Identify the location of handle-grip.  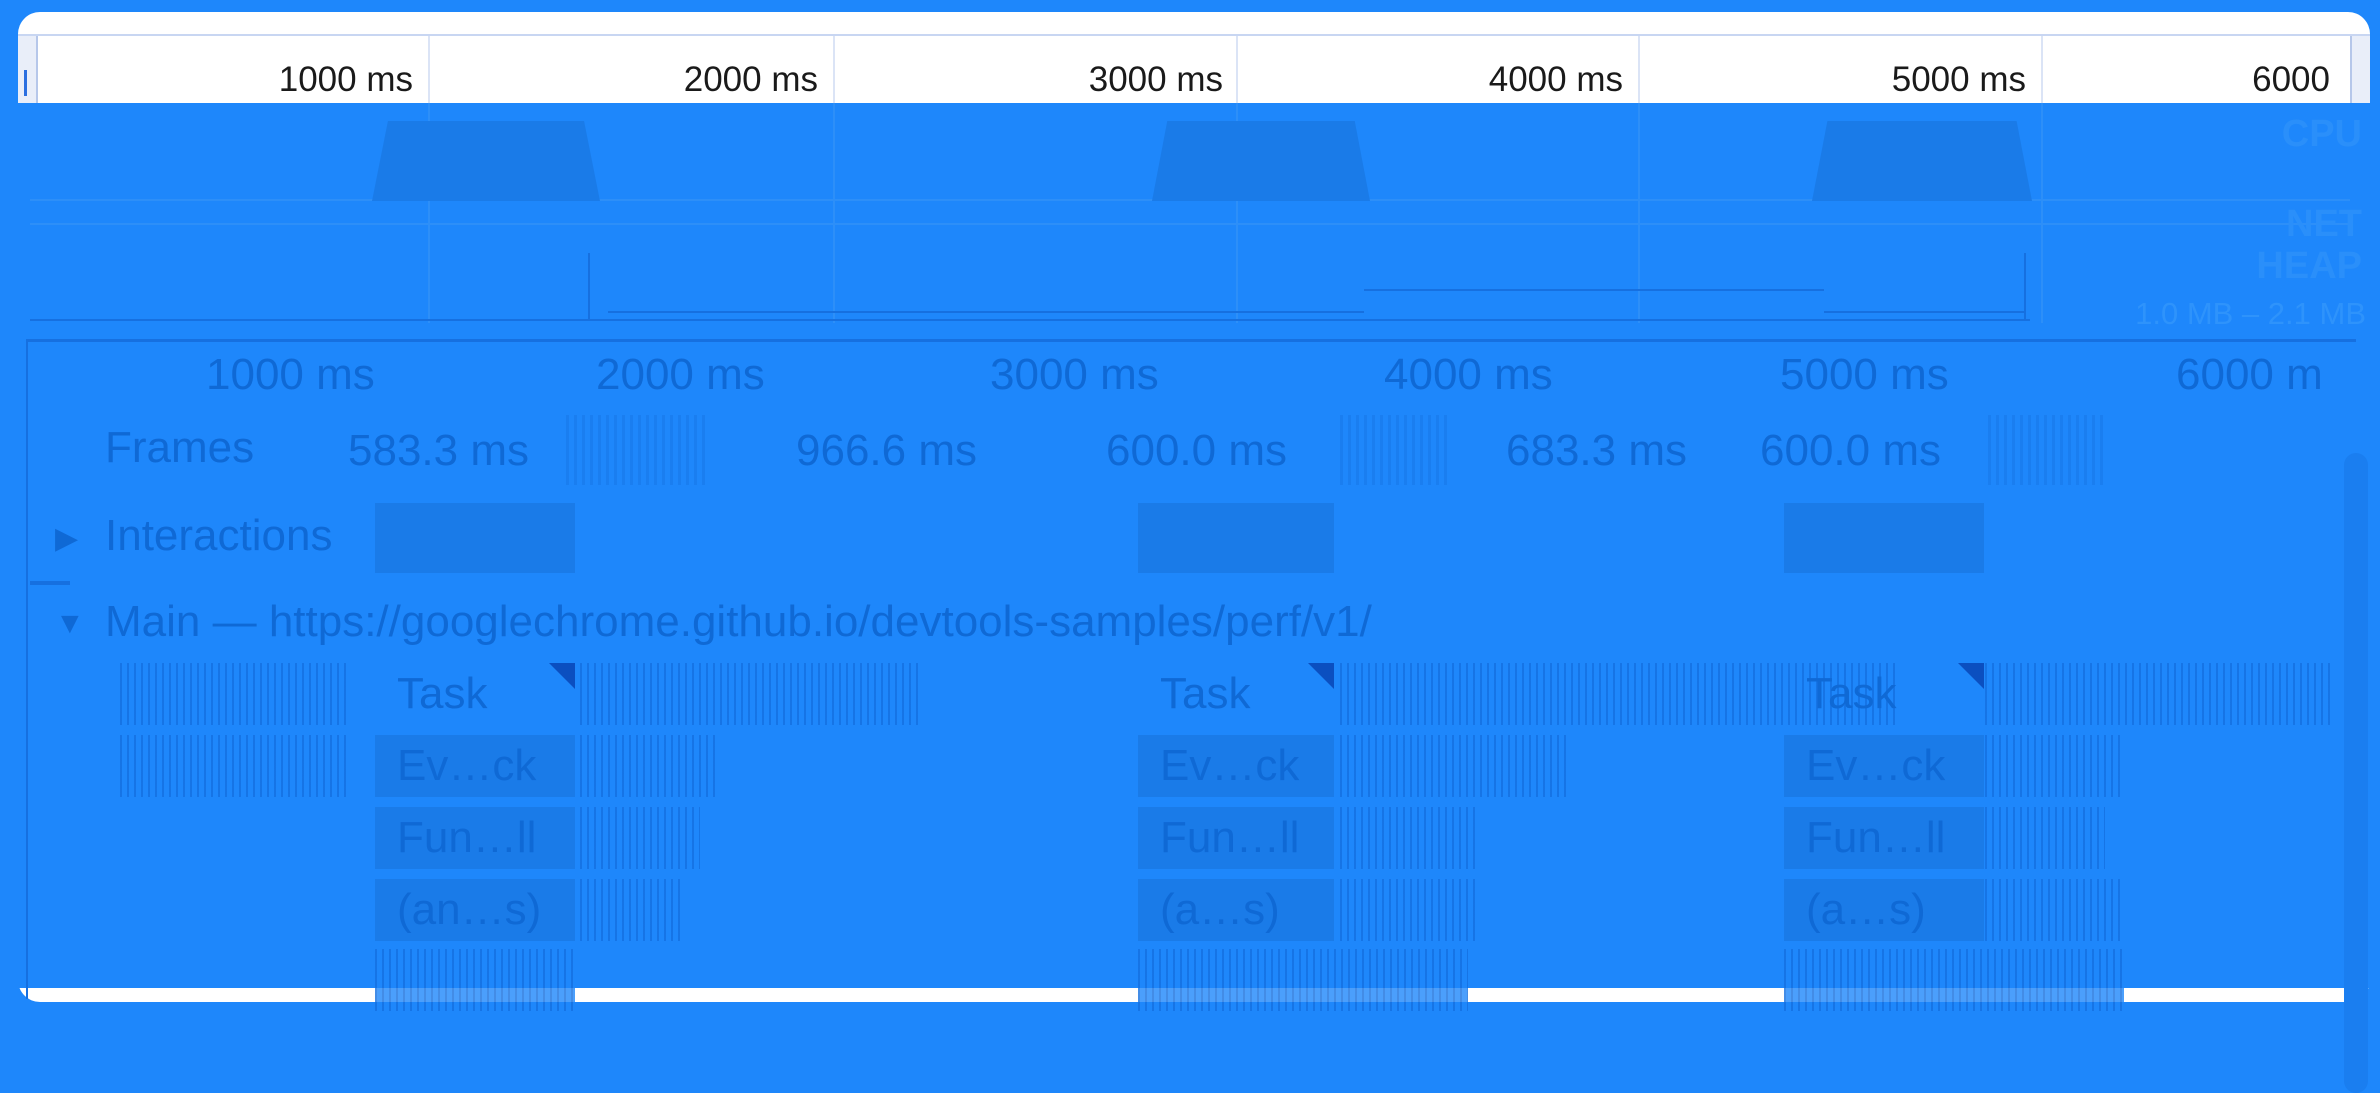
(25, 83).